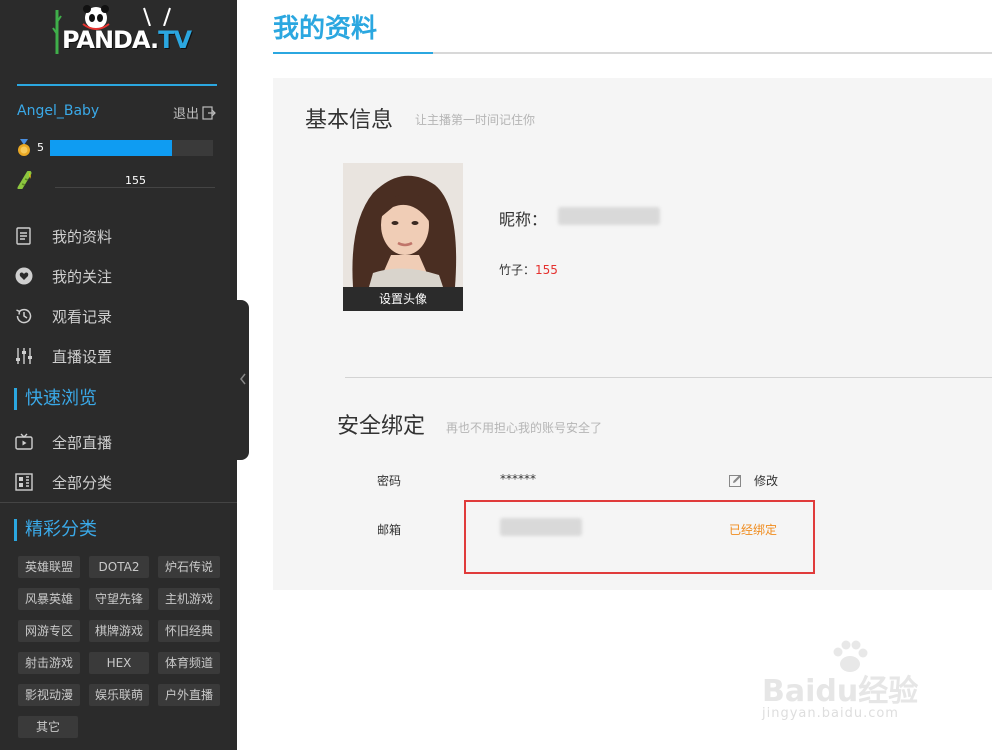 This screenshot has width=992, height=750. I want to click on basic-info-title: 基本信息, so click(349, 120).